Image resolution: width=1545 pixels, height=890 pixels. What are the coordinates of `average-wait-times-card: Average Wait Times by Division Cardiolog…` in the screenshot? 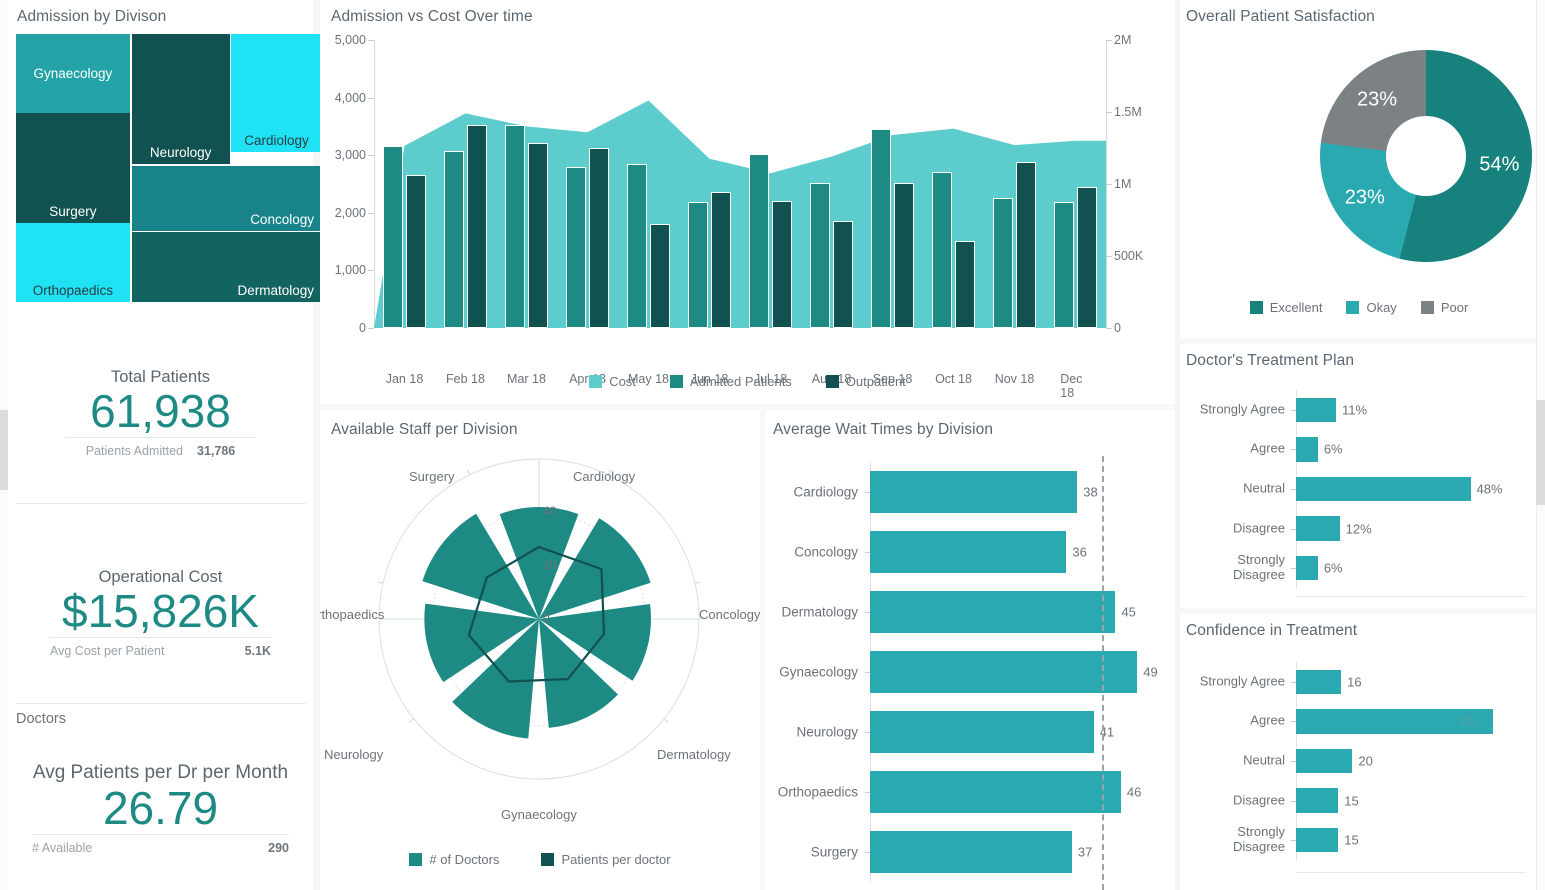 It's located at (970, 650).